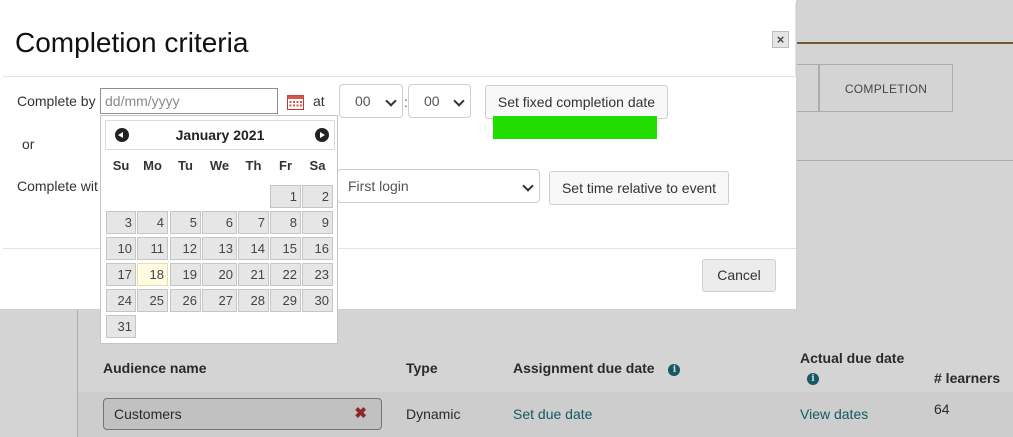 Image resolution: width=1013 pixels, height=437 pixels. Describe the element at coordinates (363, 101) in the screenshot. I see `hour-select-value: 00` at that location.